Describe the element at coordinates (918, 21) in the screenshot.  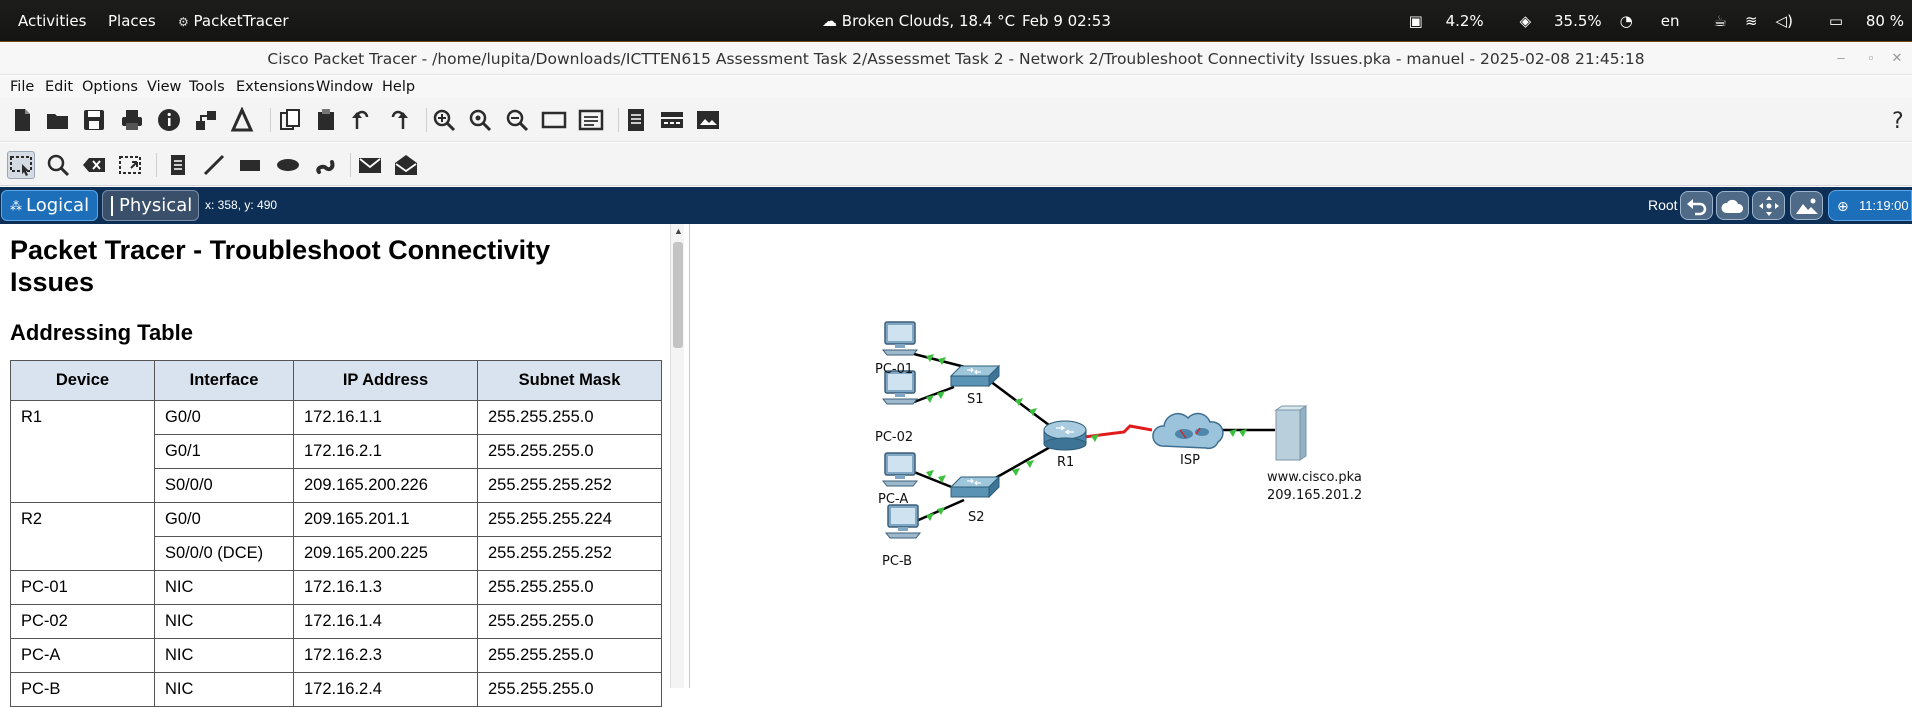
I see `weather-indicator: ☁ Broken Clouds, 18.4 °C` at that location.